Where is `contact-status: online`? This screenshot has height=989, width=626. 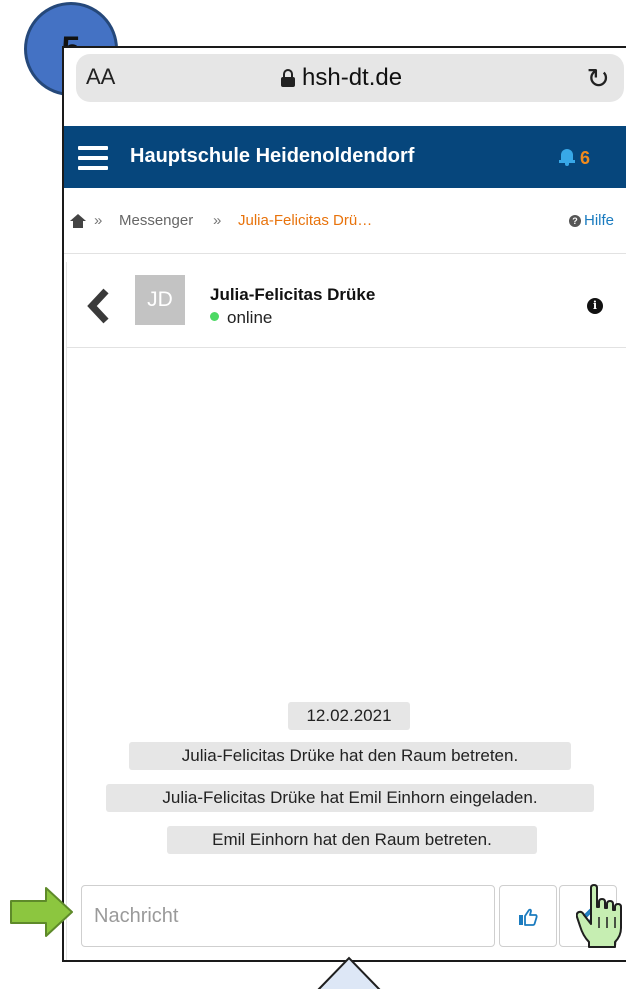 contact-status: online is located at coordinates (241, 318).